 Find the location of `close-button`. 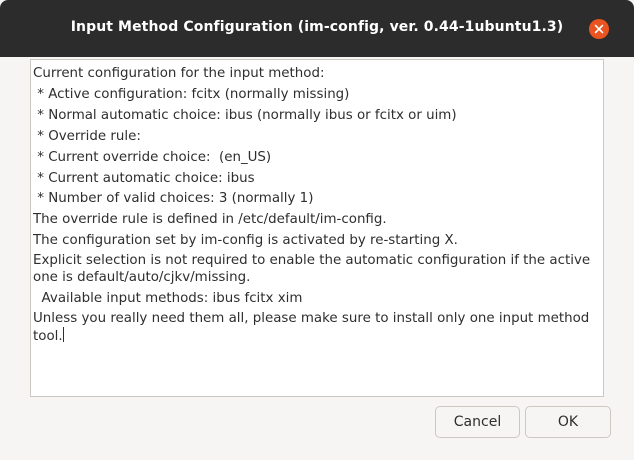

close-button is located at coordinates (599, 29).